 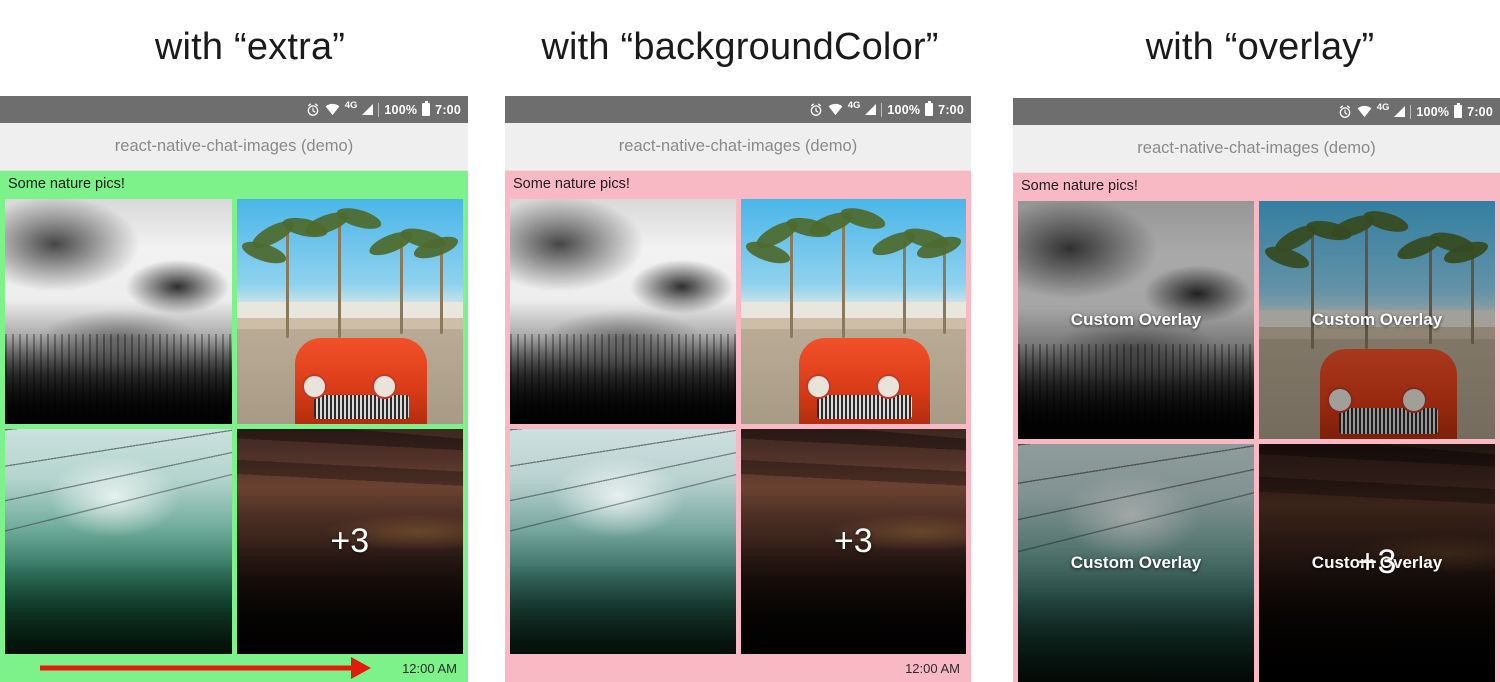 I want to click on image-cell: Custom Overlay +3, so click(x=1377, y=562).